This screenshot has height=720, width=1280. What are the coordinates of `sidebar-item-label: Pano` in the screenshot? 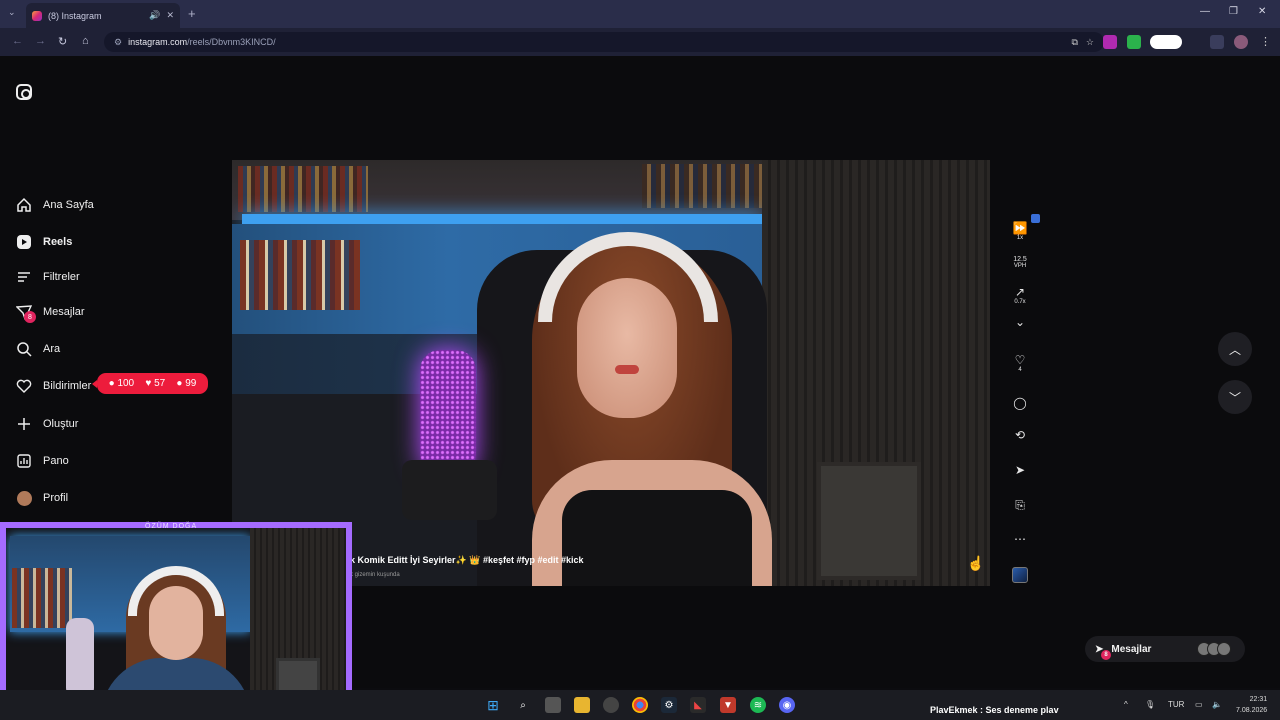 It's located at (56, 461).